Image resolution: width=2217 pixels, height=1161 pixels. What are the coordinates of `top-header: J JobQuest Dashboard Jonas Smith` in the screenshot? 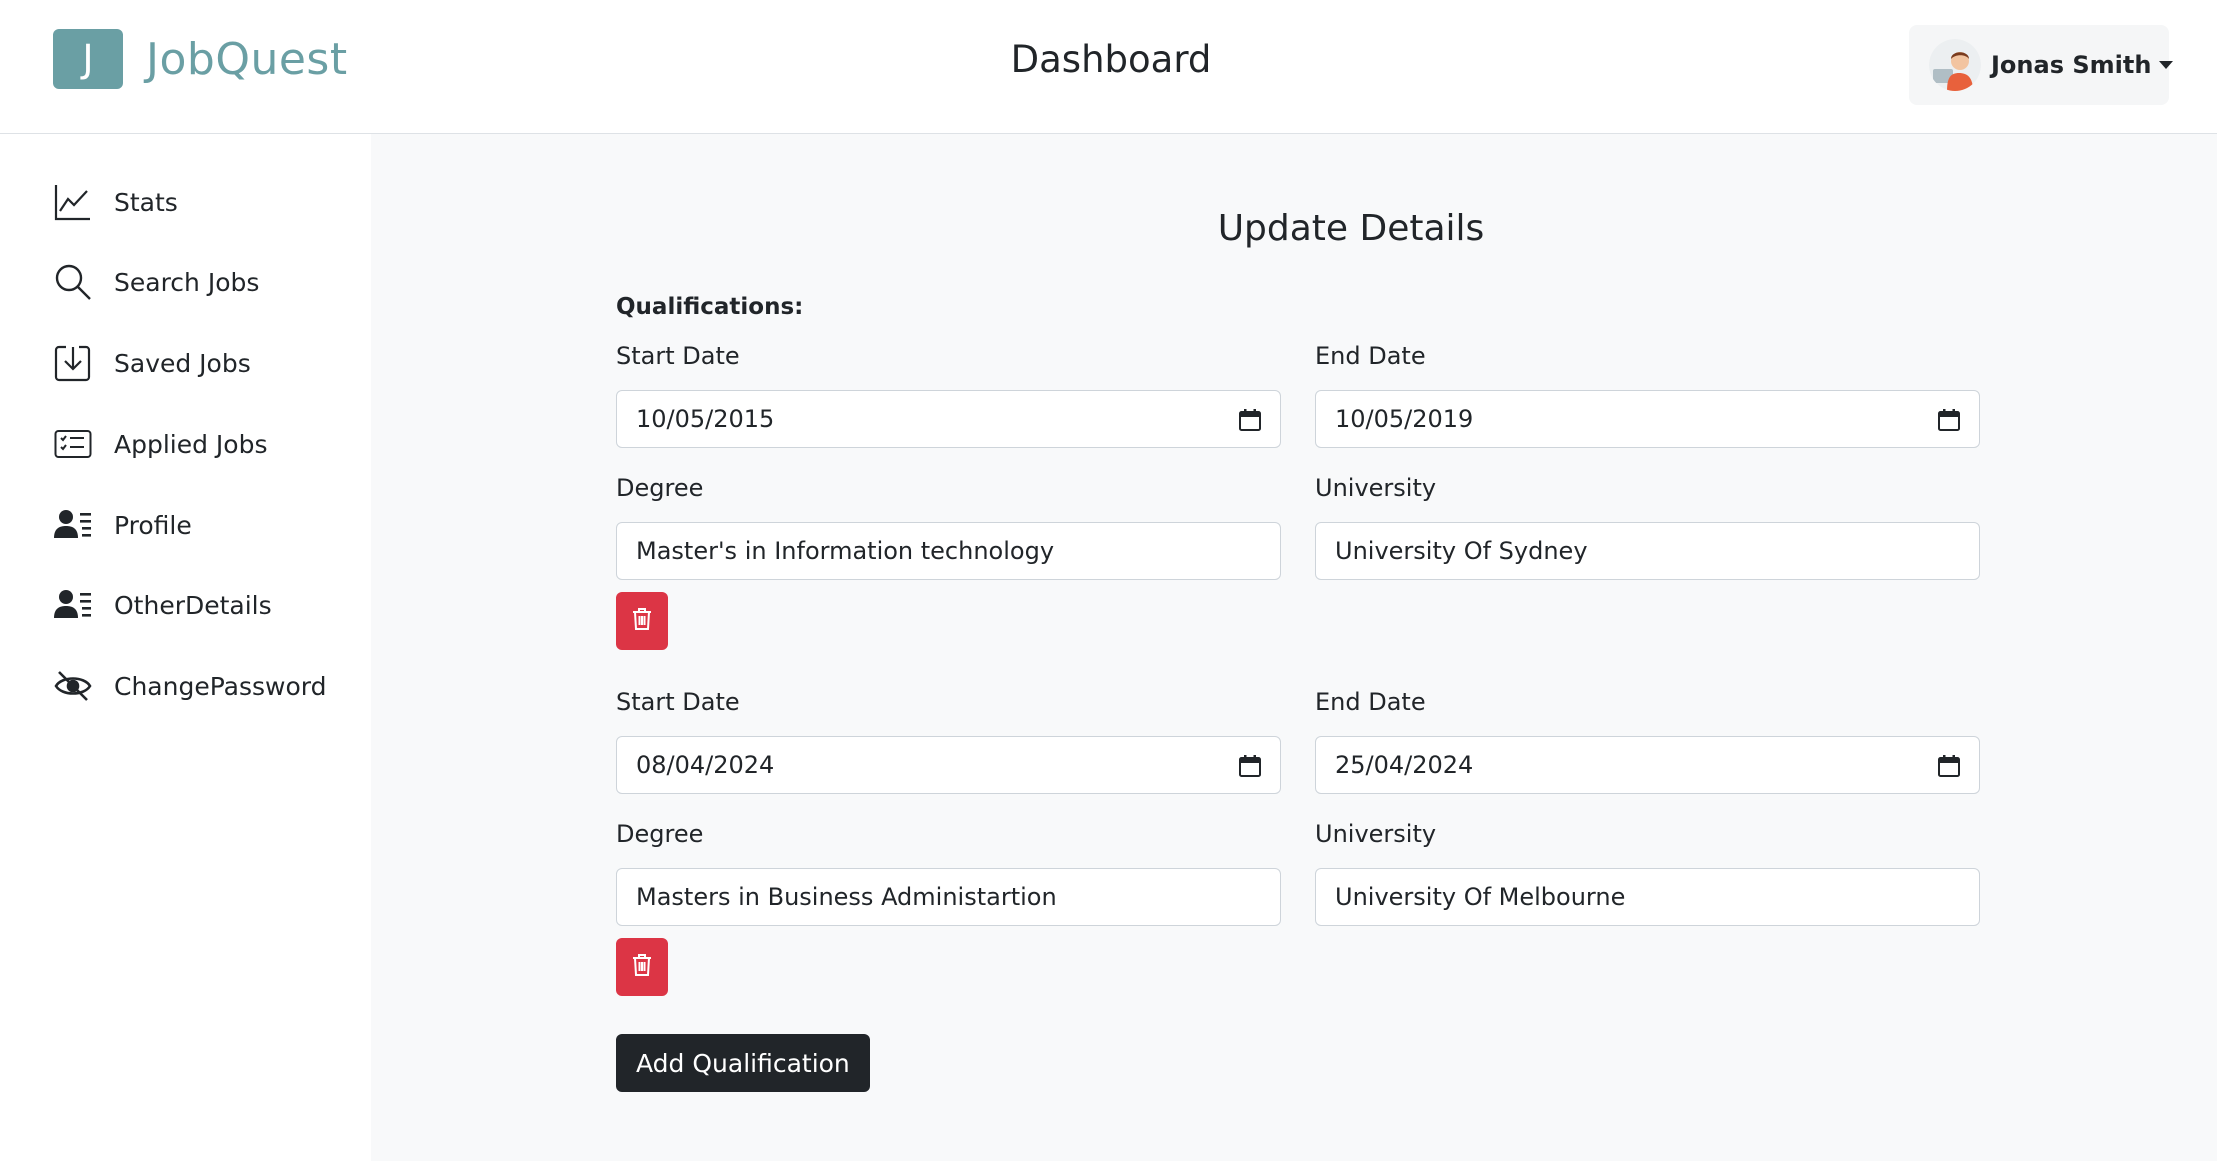 It's located at (1108, 67).